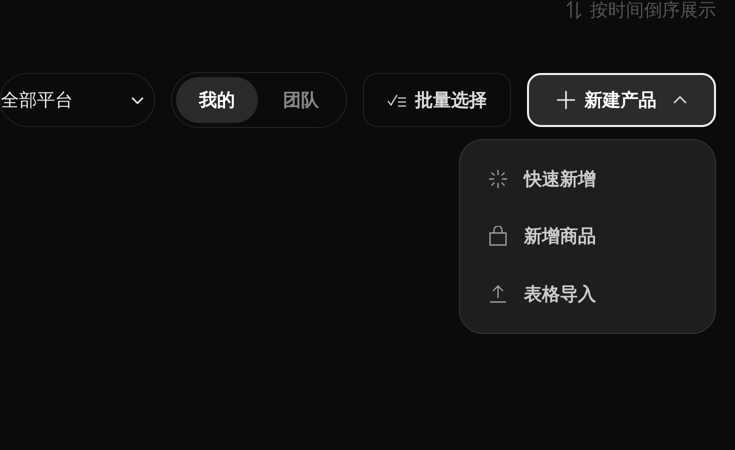  Describe the element at coordinates (587, 236) in the screenshot. I see `menu-item: 新增商品` at that location.